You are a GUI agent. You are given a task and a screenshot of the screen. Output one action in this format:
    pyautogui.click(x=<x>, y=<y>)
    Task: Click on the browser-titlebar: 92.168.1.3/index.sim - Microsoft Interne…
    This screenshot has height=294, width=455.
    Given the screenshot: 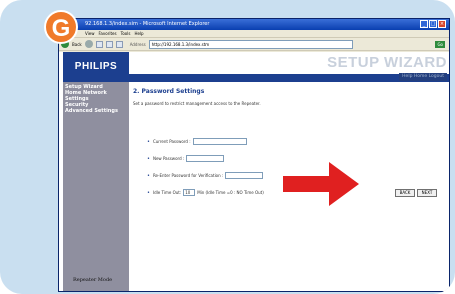 What is the action you would take?
    pyautogui.click(x=254, y=24)
    